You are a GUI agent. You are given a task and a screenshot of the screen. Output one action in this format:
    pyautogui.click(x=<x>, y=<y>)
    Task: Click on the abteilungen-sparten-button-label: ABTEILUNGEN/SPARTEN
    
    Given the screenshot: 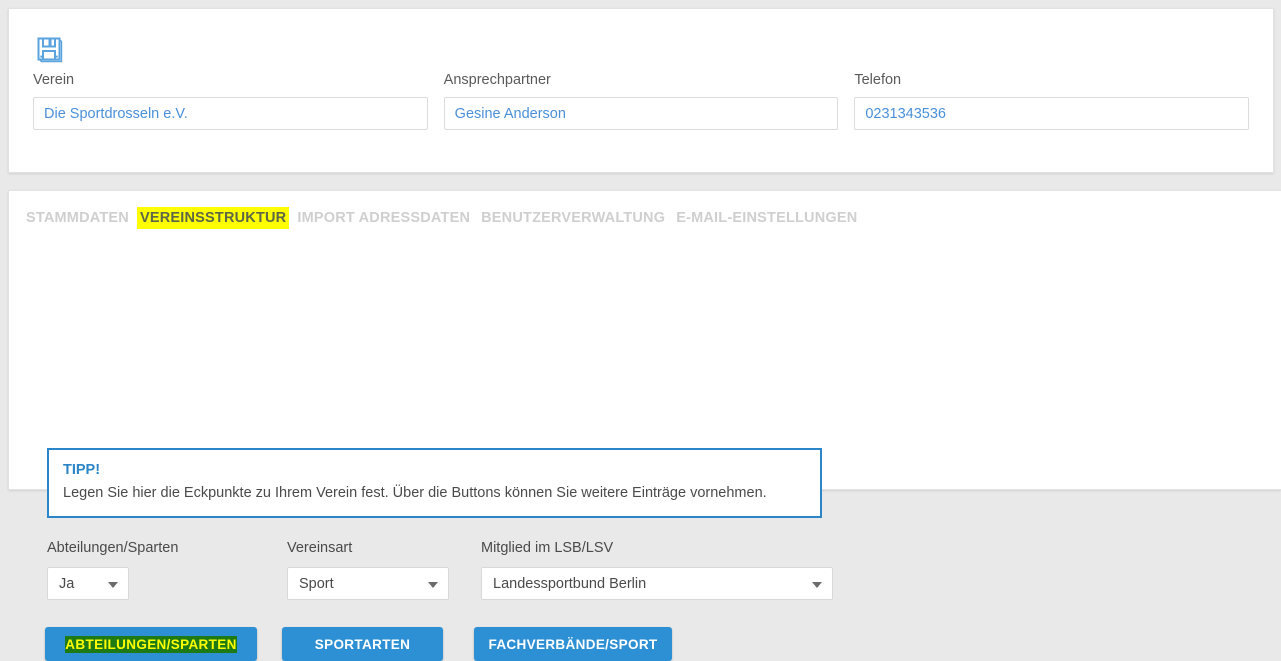 What is the action you would take?
    pyautogui.click(x=151, y=644)
    